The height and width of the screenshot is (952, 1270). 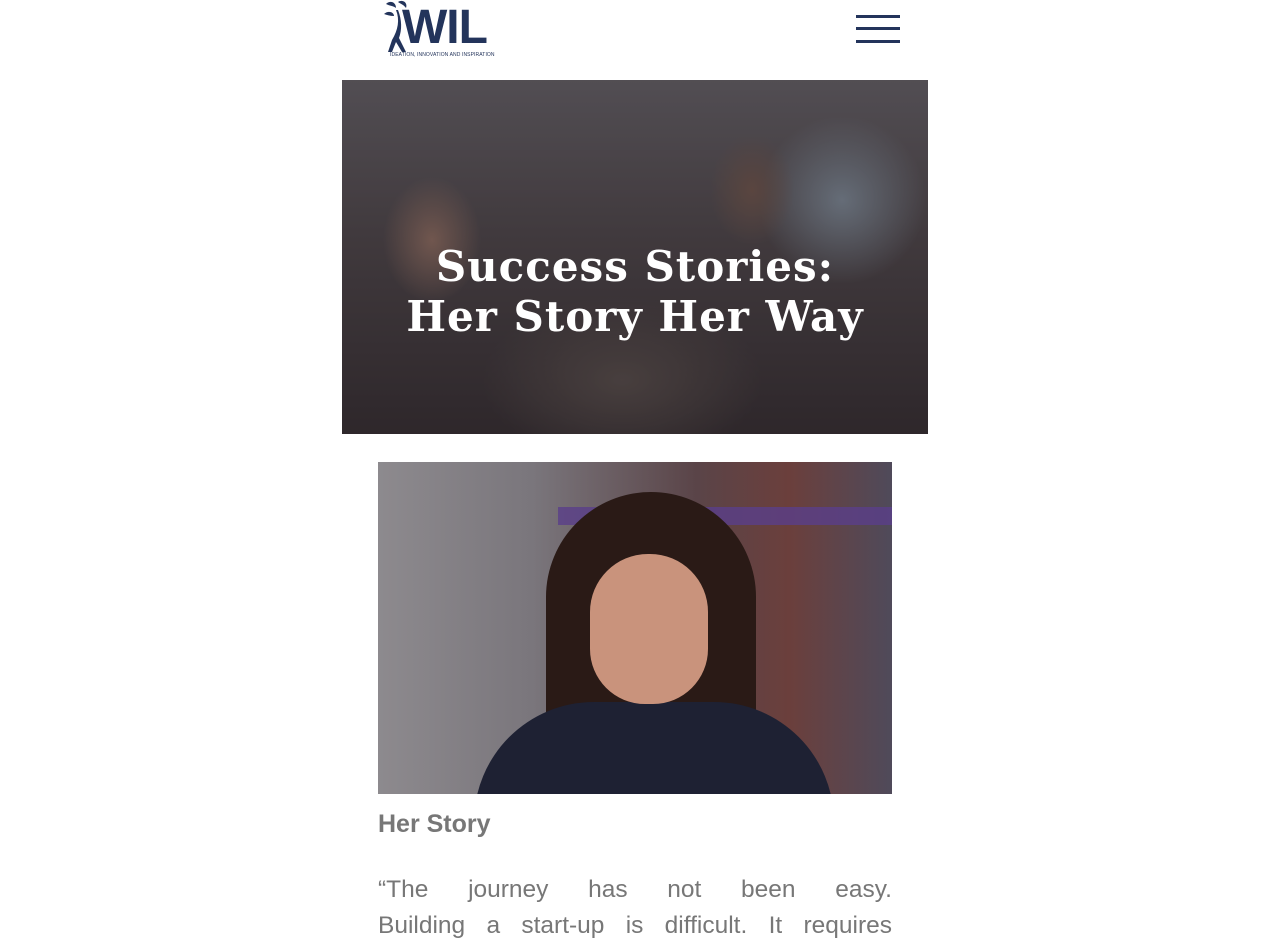 I want to click on site-logo: WIL IDEATION, INNOVATION AND INSPIRATION, so click(x=446, y=31).